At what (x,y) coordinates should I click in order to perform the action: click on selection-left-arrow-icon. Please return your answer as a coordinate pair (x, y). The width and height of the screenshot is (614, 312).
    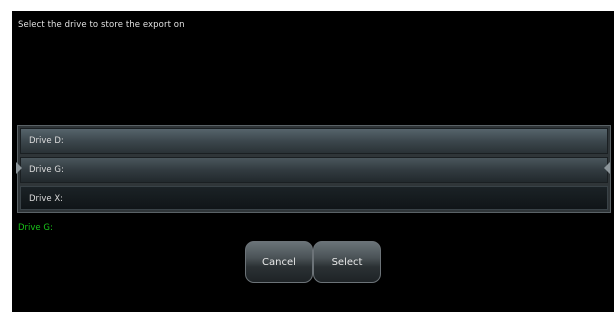
    Looking at the image, I should click on (19, 168).